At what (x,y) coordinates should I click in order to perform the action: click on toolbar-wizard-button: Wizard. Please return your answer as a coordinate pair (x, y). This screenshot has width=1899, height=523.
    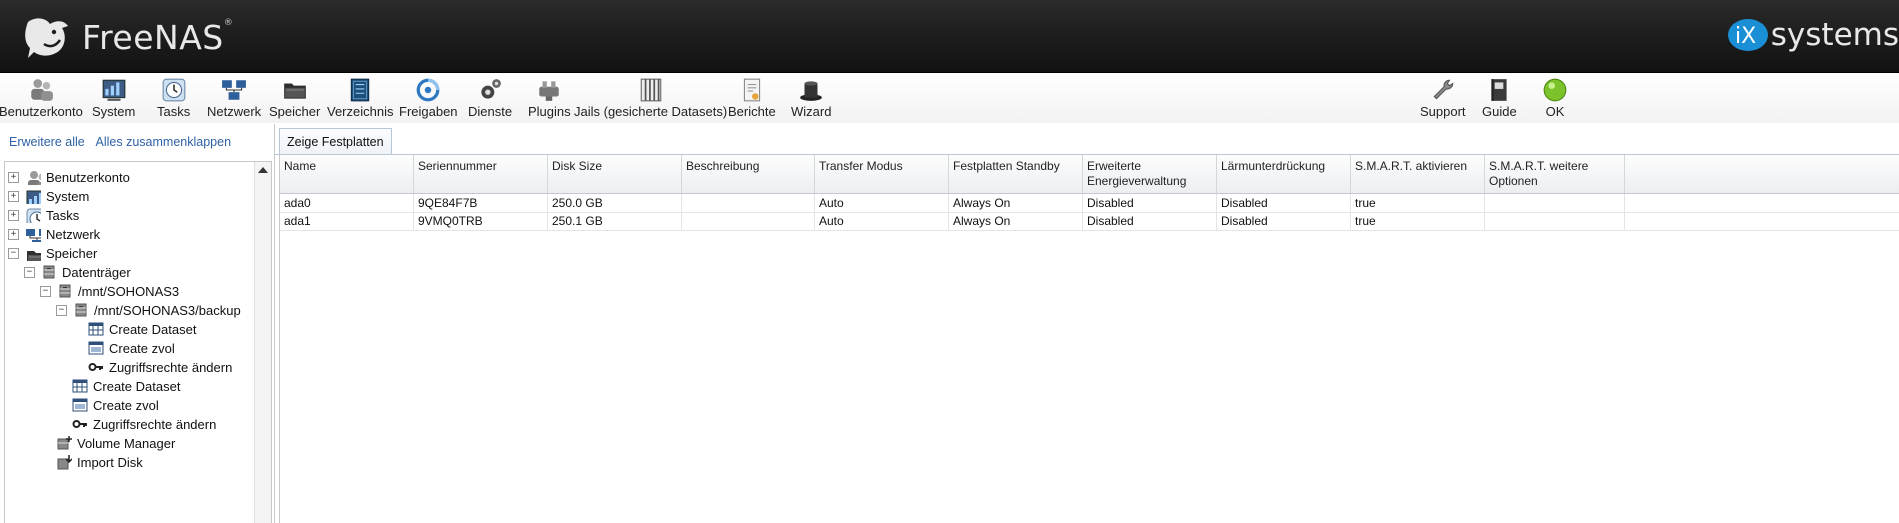
    Looking at the image, I should click on (811, 99).